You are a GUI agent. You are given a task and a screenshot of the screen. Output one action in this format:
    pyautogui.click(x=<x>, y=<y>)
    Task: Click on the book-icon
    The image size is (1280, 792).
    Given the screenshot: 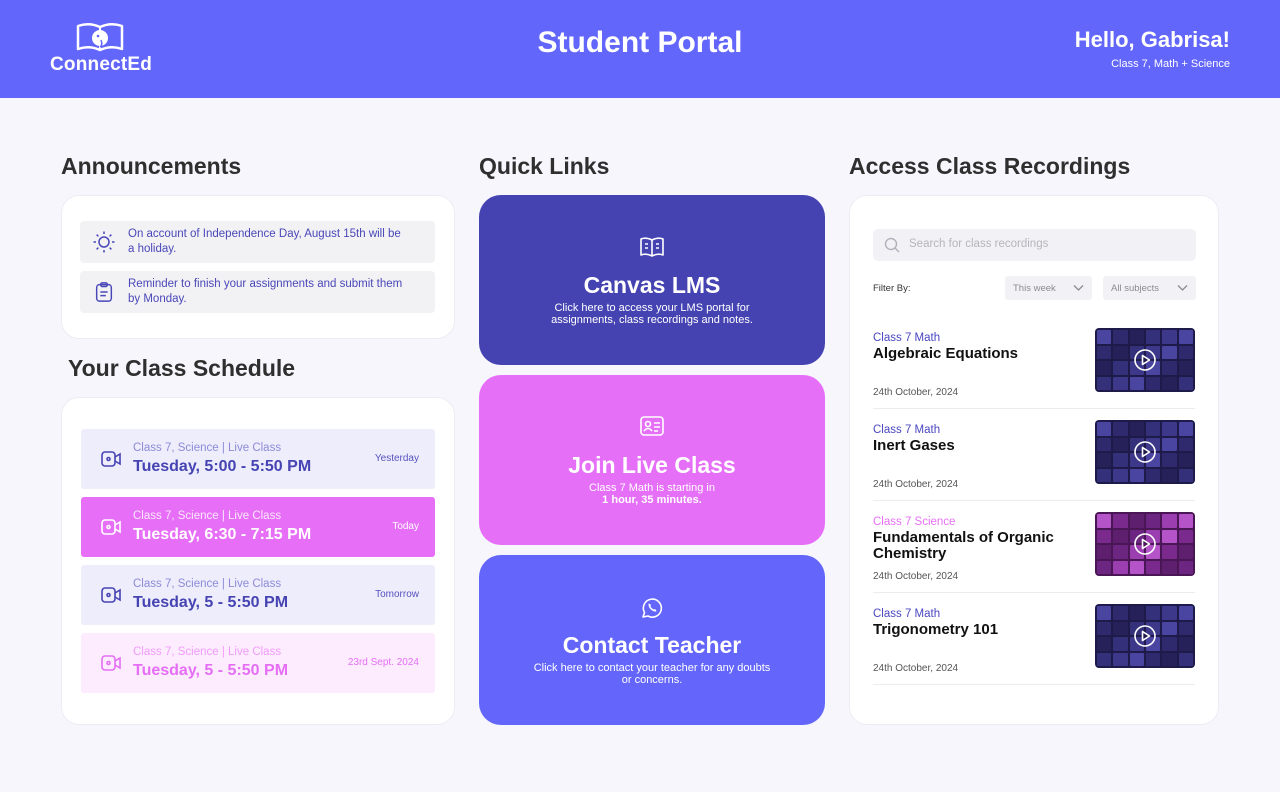 What is the action you would take?
    pyautogui.click(x=652, y=247)
    